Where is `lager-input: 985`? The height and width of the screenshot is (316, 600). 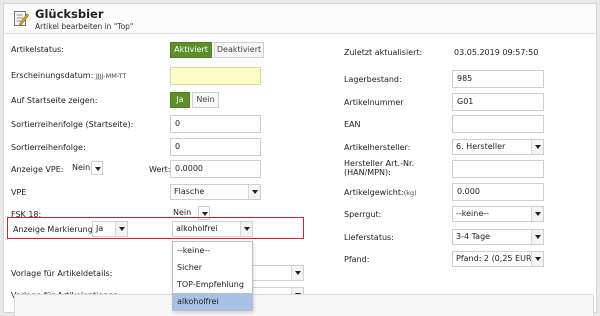 lager-input: 985 is located at coordinates (498, 79).